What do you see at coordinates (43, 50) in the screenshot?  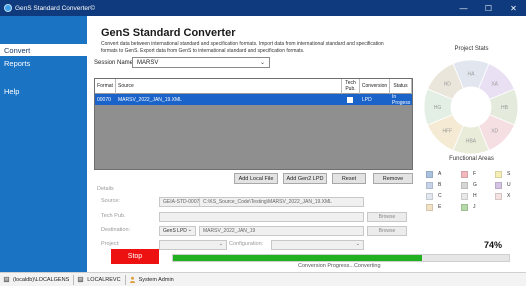 I see `sidebar-item-convert: Convert` at bounding box center [43, 50].